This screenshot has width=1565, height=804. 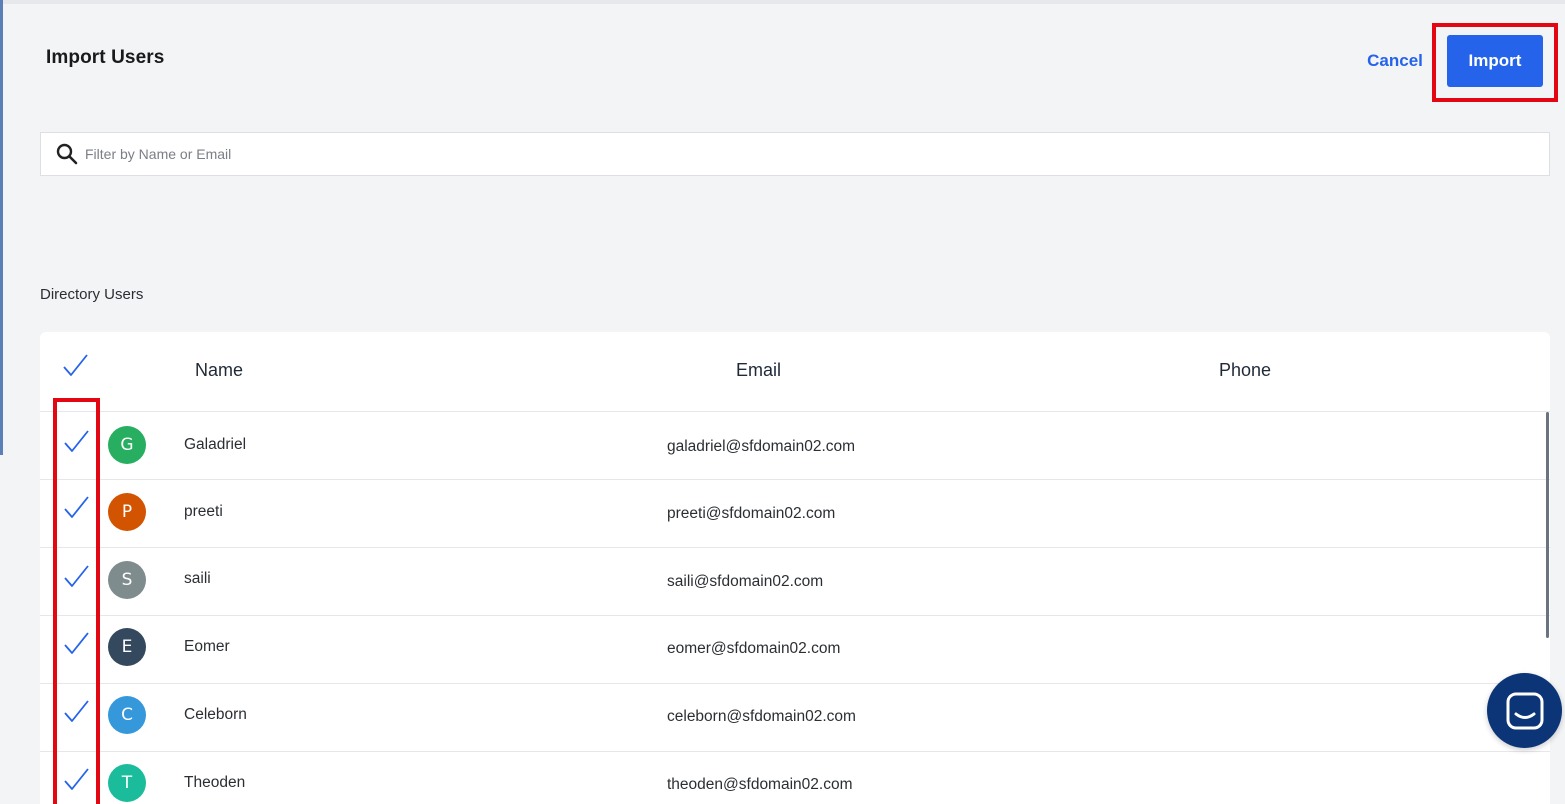 I want to click on search-input, so click(x=817, y=154).